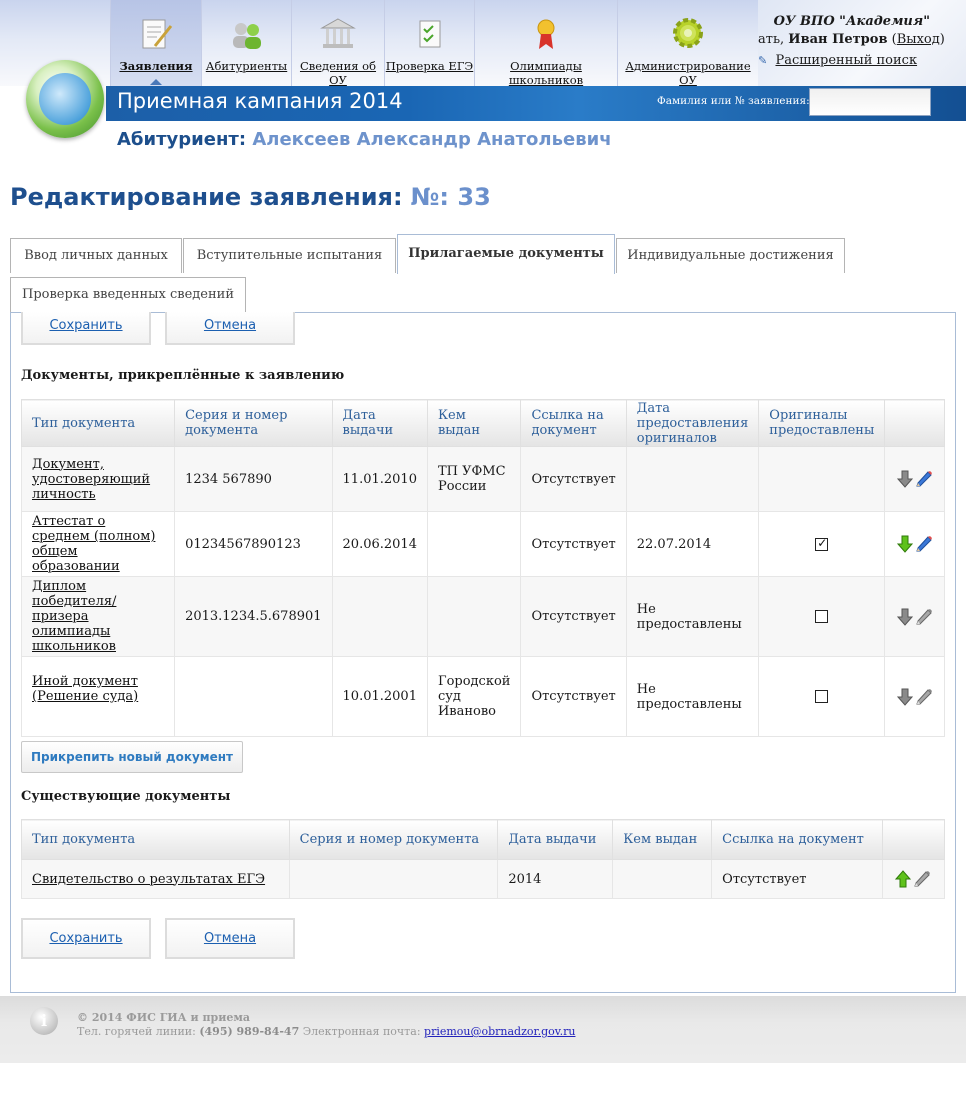 The width and height of the screenshot is (966, 1117). What do you see at coordinates (91, 479) in the screenshot?
I see `doc-type-link: Документ, удостоверяющий личность` at bounding box center [91, 479].